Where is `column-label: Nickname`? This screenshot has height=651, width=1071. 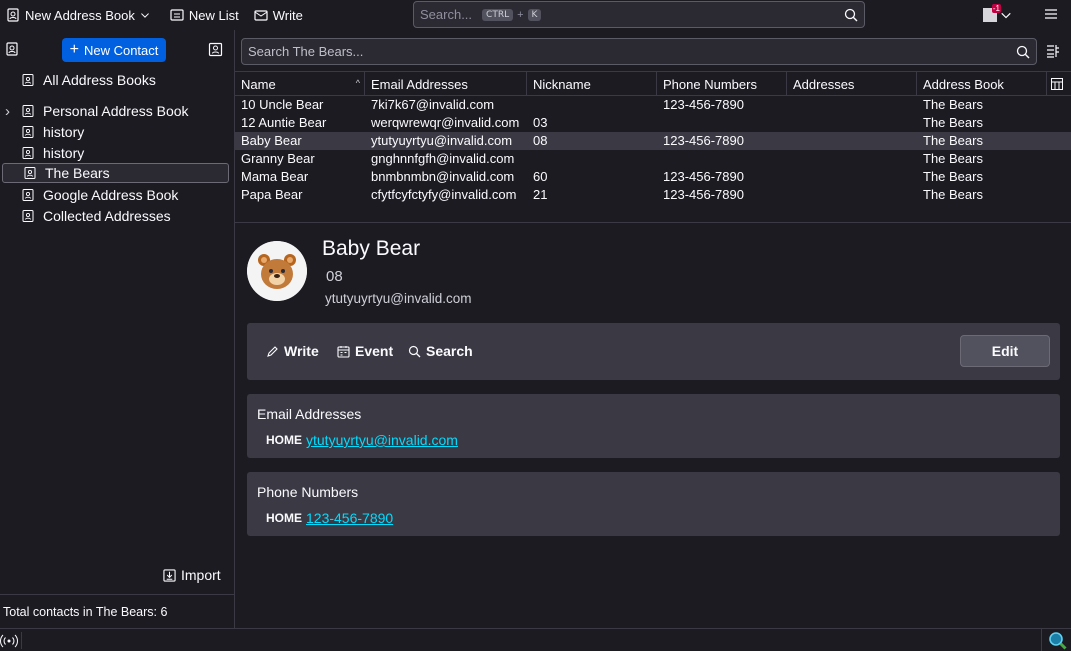 column-label: Nickname is located at coordinates (562, 84).